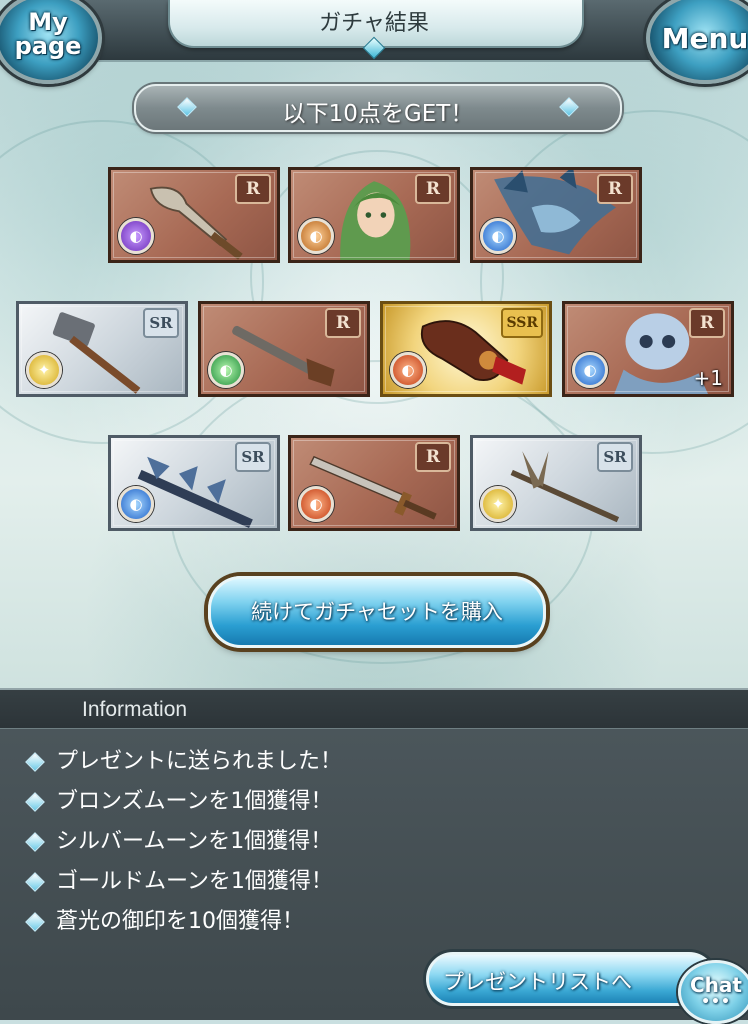 The height and width of the screenshot is (1024, 748). I want to click on result-card-7: R ◐ +1, so click(648, 349).